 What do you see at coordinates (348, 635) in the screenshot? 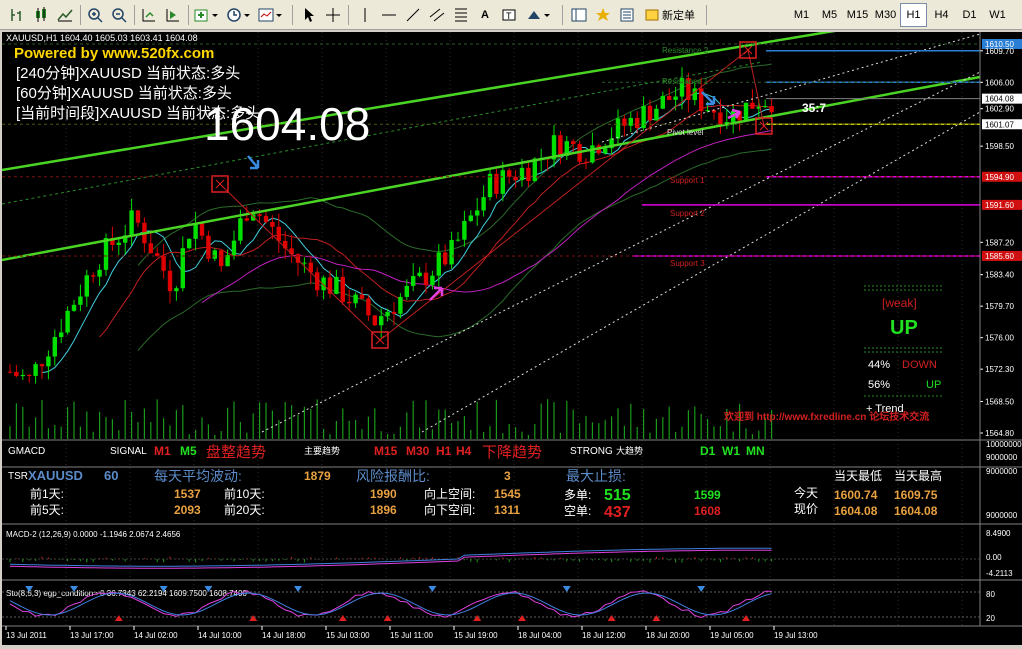
I see `time-axis-label: 15 Jul 03:00` at bounding box center [348, 635].